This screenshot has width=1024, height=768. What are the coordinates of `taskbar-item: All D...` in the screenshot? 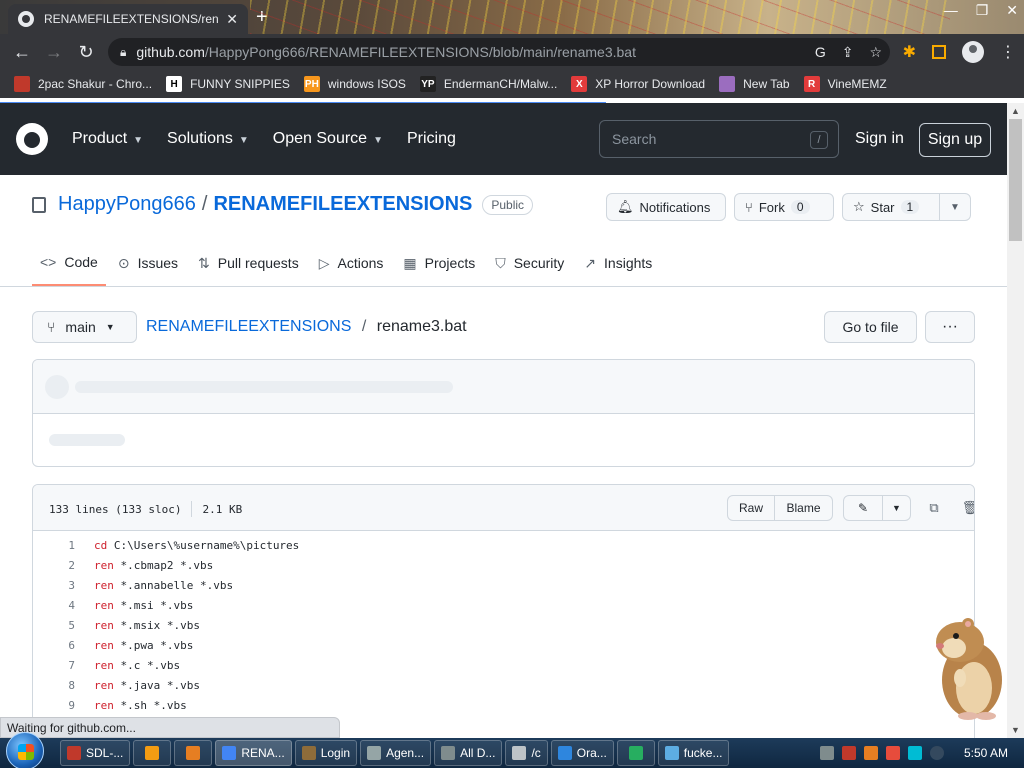 It's located at (468, 753).